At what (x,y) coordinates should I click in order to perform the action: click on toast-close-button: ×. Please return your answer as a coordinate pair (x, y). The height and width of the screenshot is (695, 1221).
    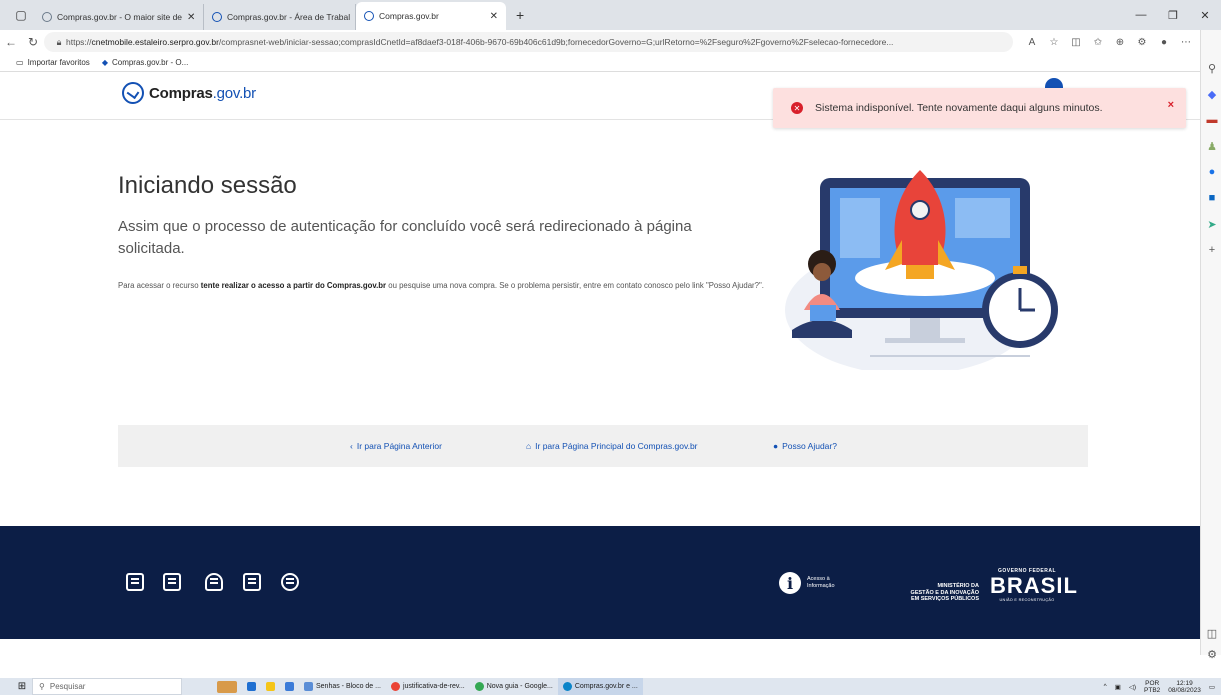
    Looking at the image, I should click on (1171, 105).